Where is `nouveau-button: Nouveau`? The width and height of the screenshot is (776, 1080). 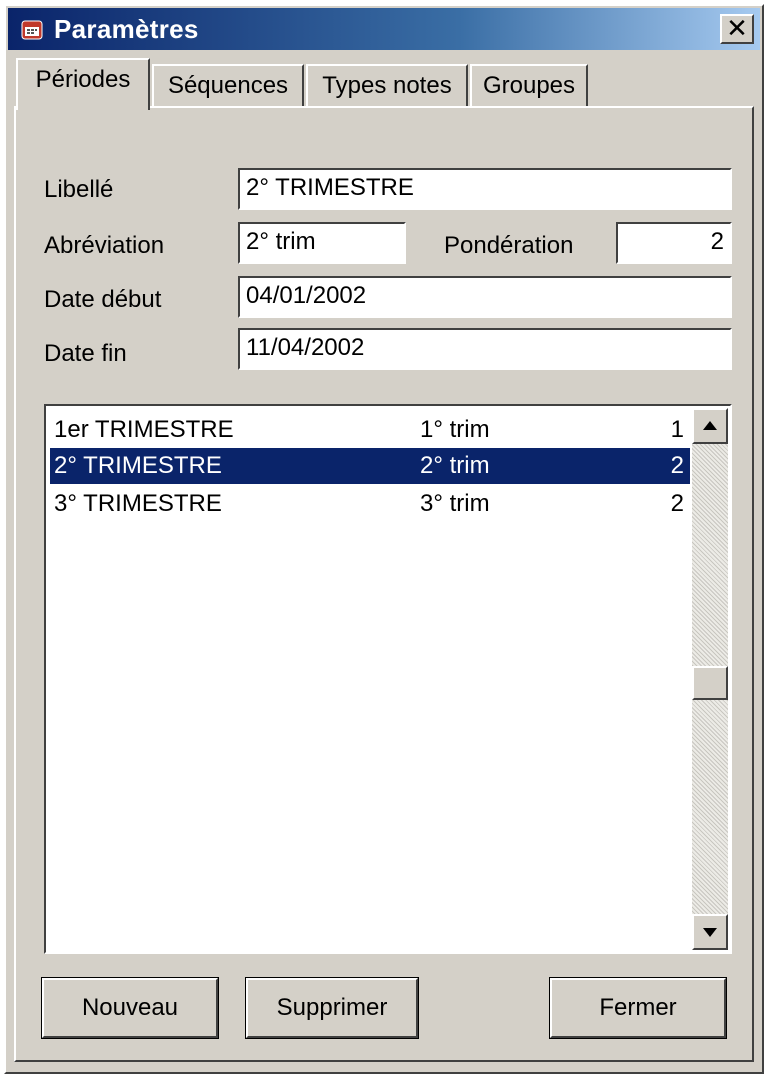 nouveau-button: Nouveau is located at coordinates (130, 1008).